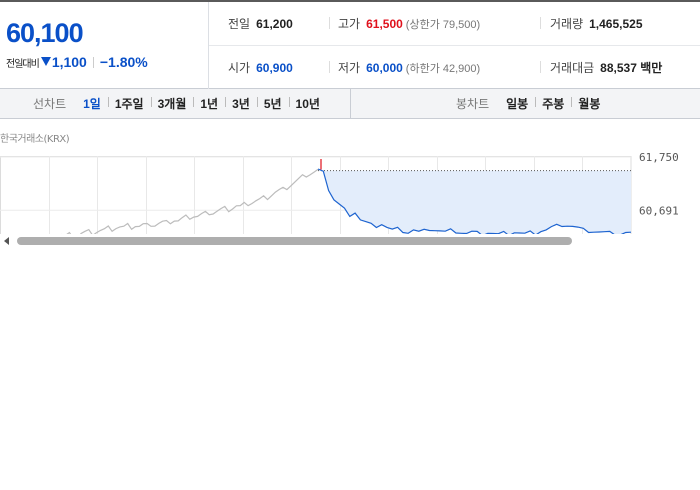 Image resolution: width=700 pixels, height=490 pixels. I want to click on change-summary: 전일대비 1,100 −1.80%, so click(77, 62).